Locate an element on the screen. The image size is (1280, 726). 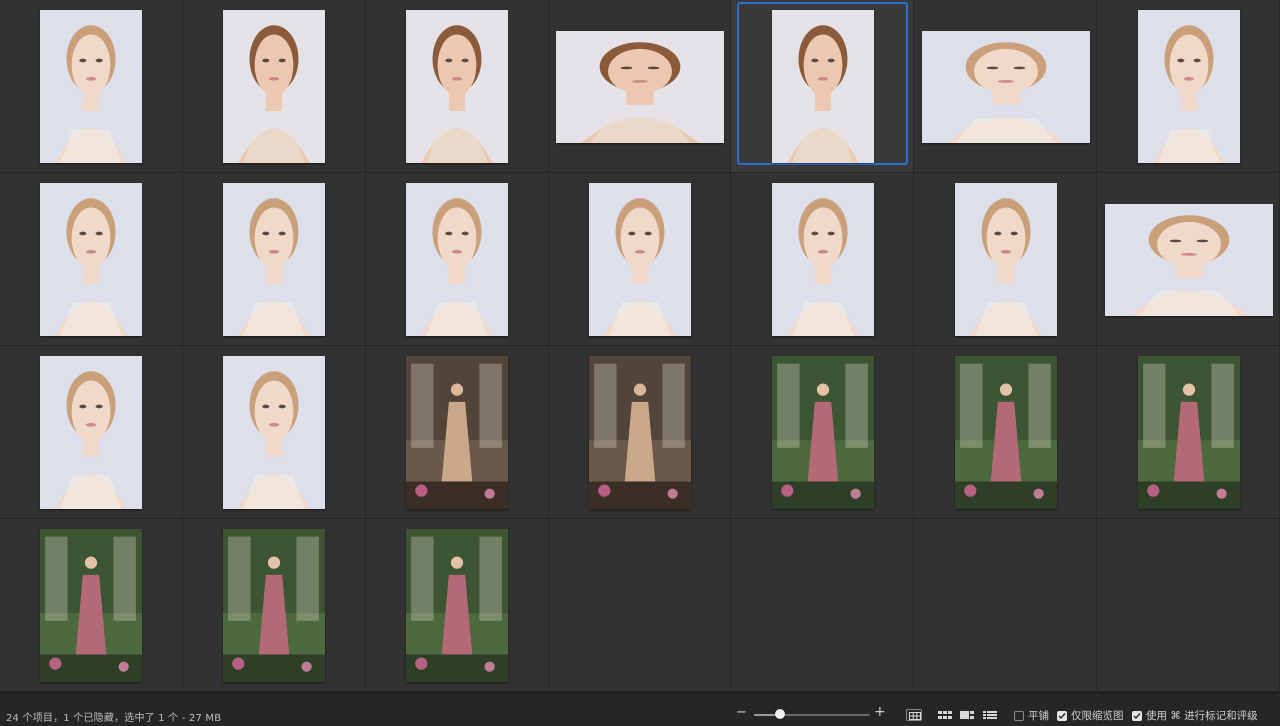
status-text: 24 个项目，1 个已隐藏，选中了 1 个 - 27 MB is located at coordinates (114, 718).